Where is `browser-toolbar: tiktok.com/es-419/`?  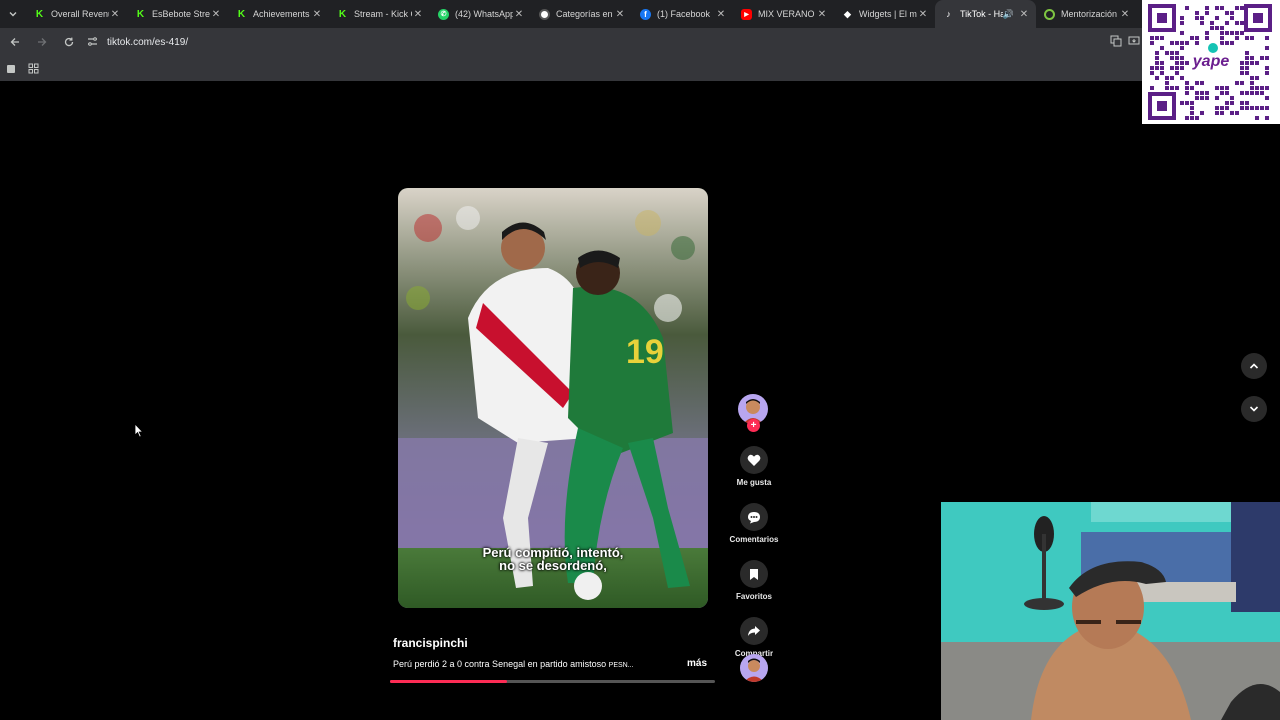 browser-toolbar: tiktok.com/es-419/ is located at coordinates (640, 42).